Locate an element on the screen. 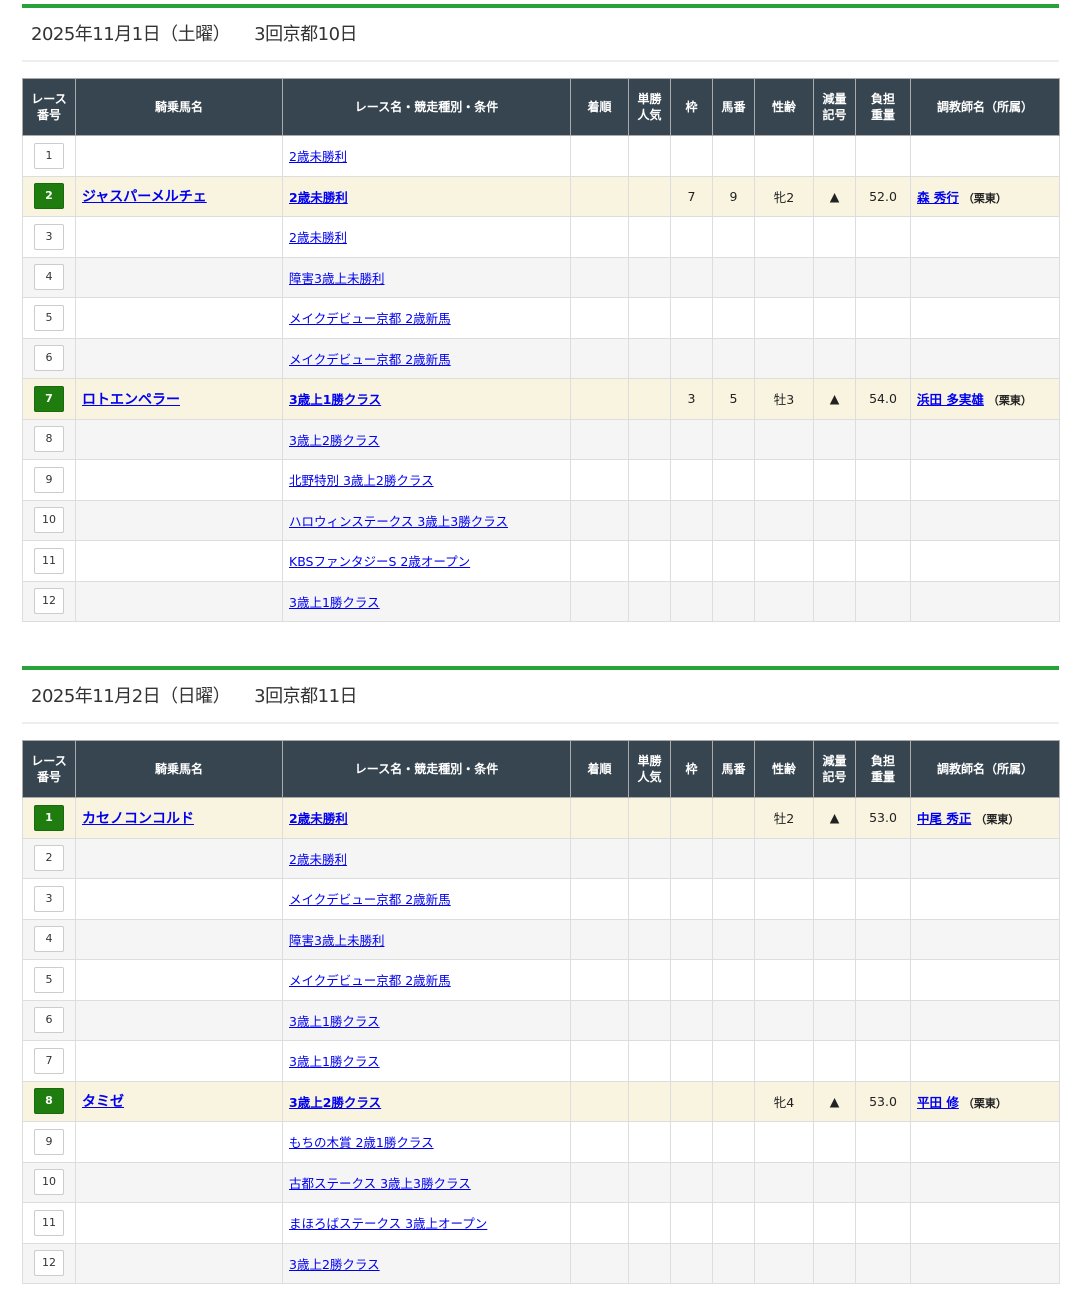 This screenshot has width=1080, height=1293. column-header-label: 性齢 is located at coordinates (783, 107).